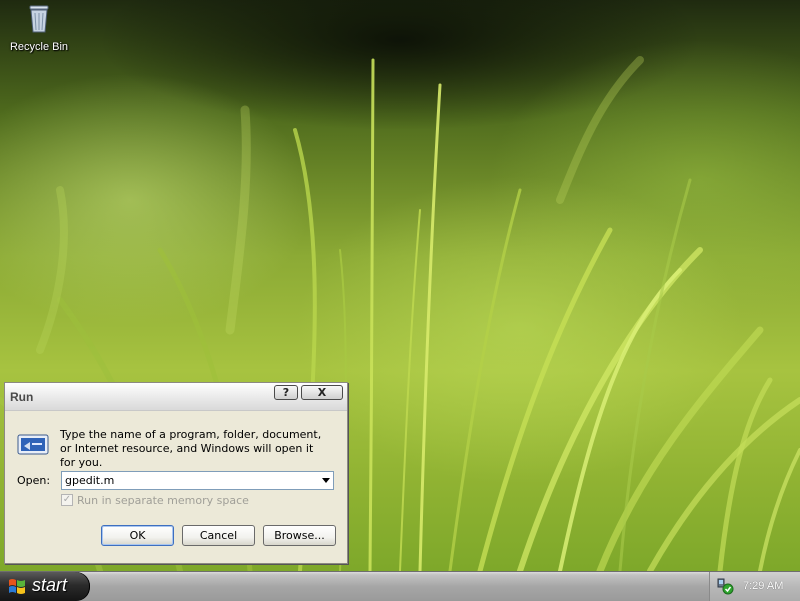  Describe the element at coordinates (67, 500) in the screenshot. I see `separate-memory-checkbox: ✓` at that location.